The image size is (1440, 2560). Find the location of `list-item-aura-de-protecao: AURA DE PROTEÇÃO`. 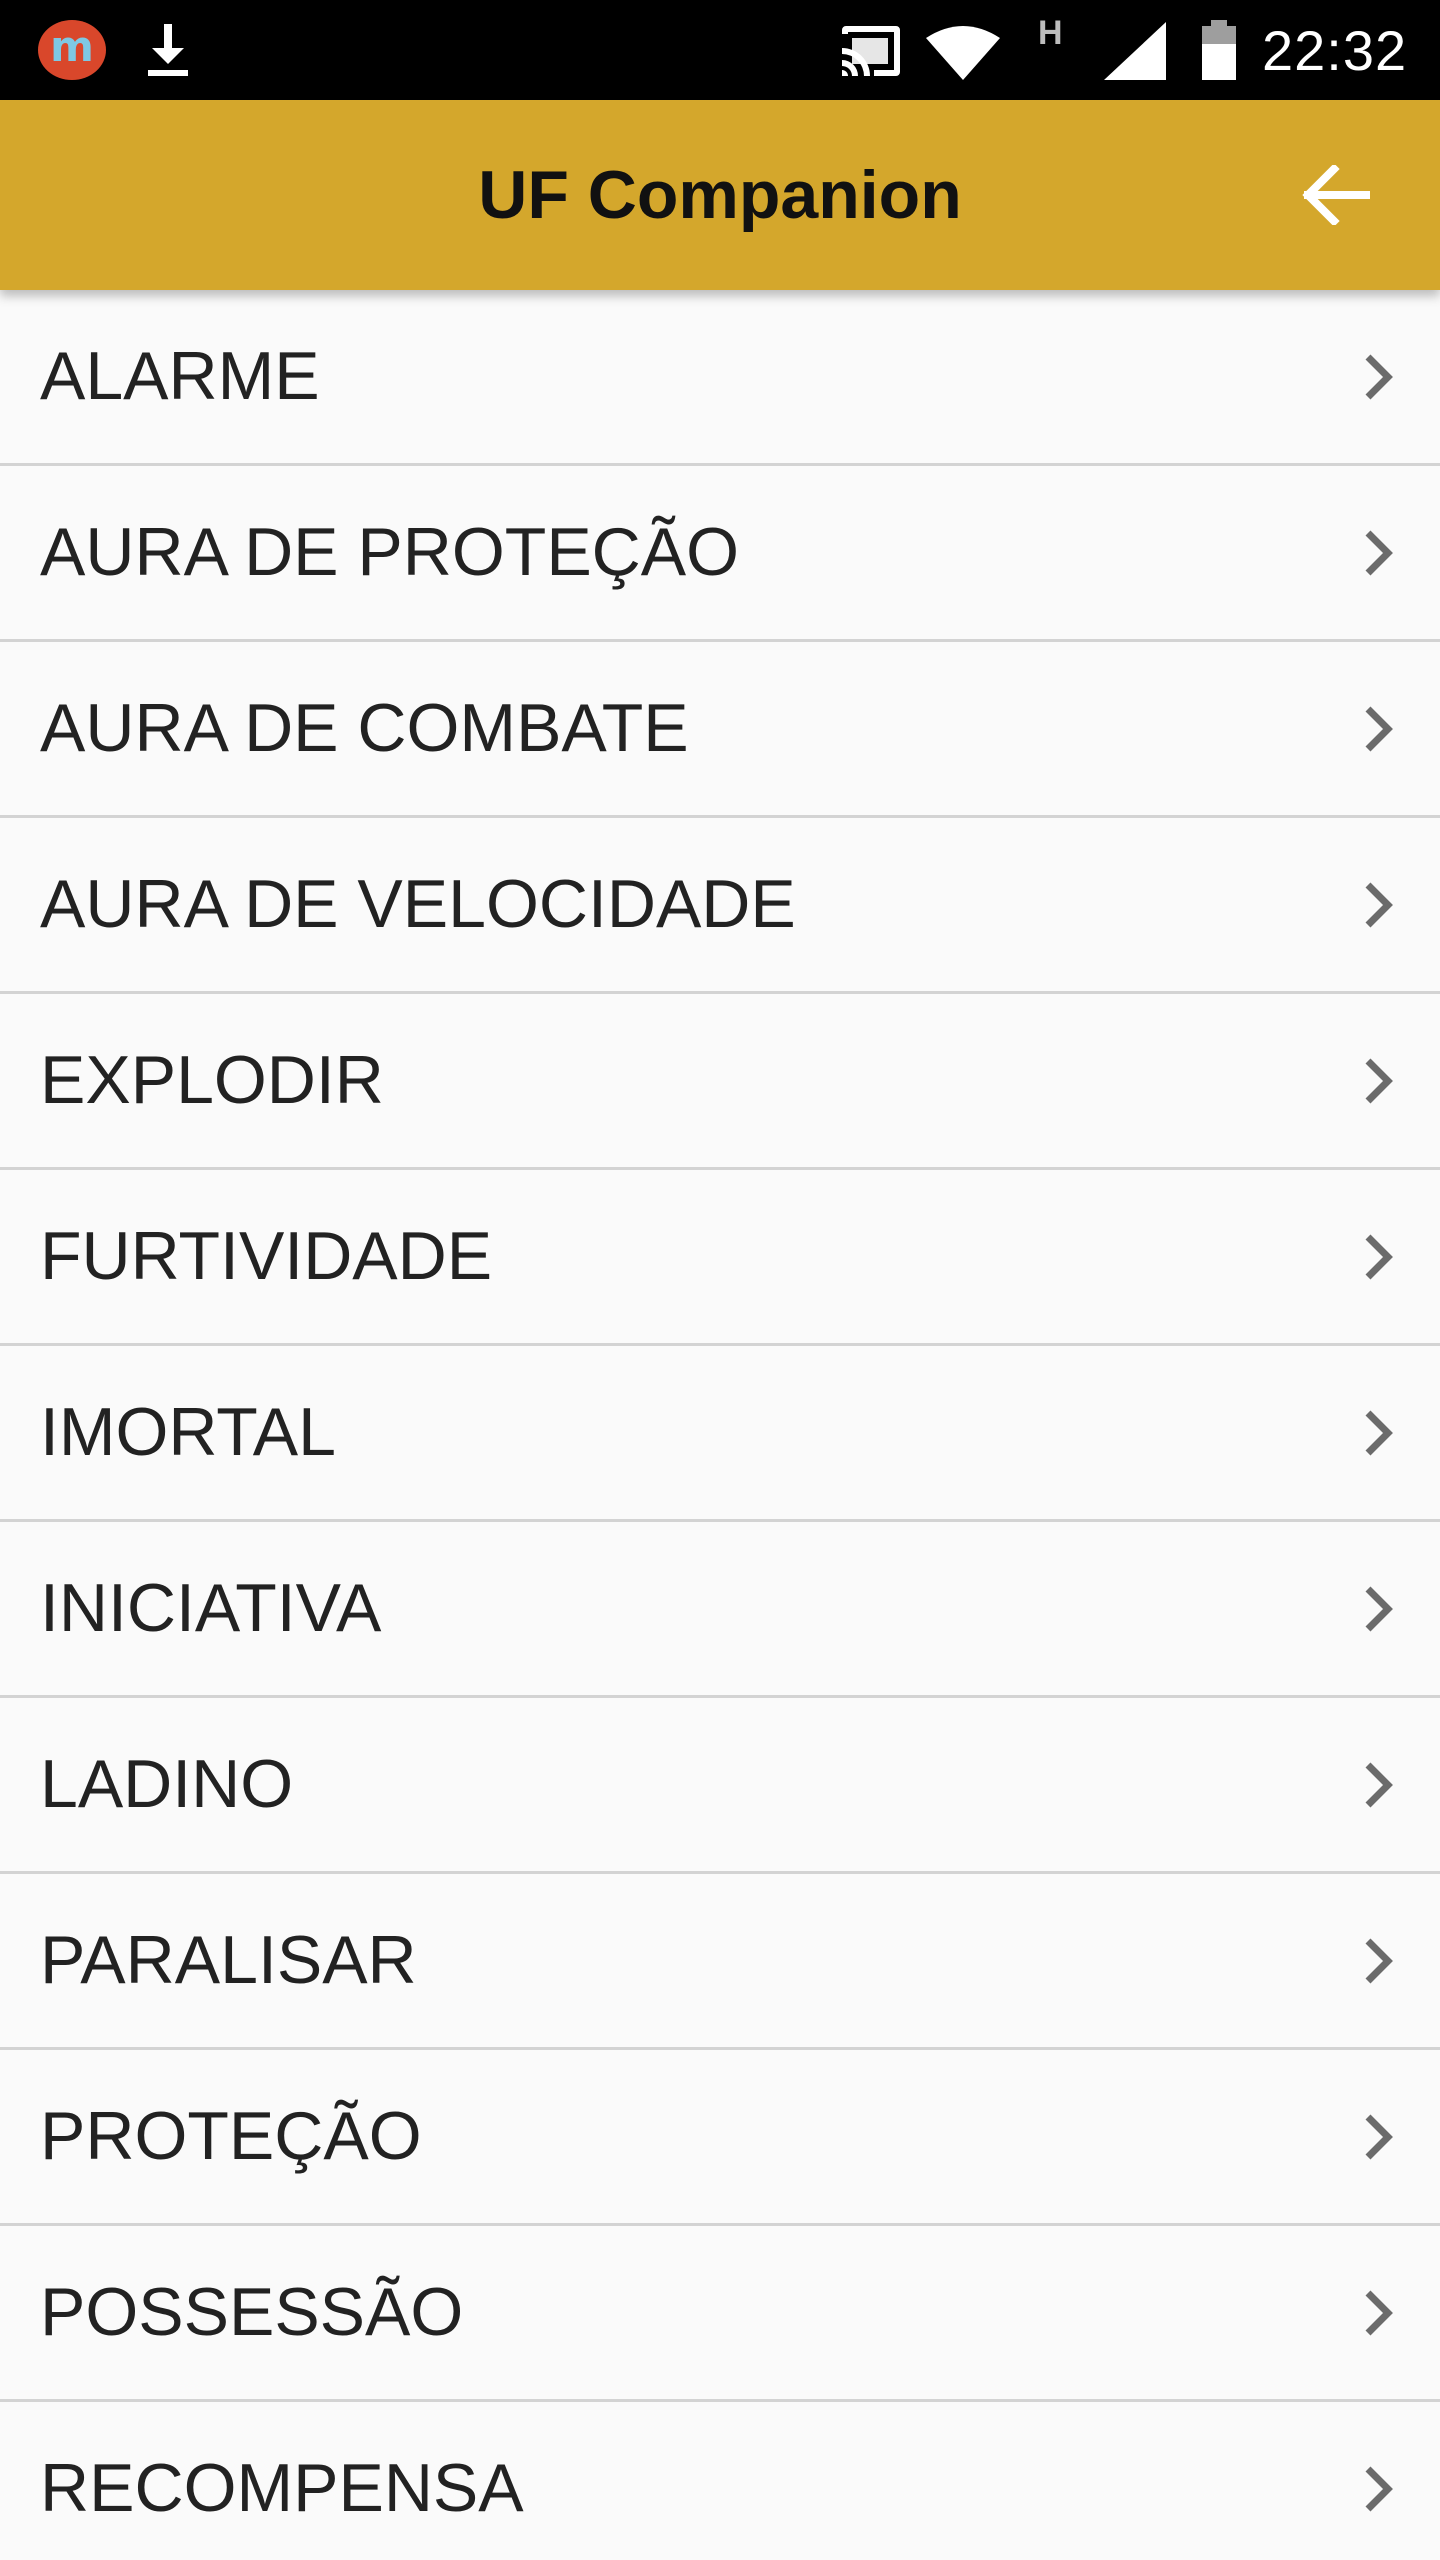

list-item-aura-de-protecao: AURA DE PROTEÇÃO is located at coordinates (720, 554).